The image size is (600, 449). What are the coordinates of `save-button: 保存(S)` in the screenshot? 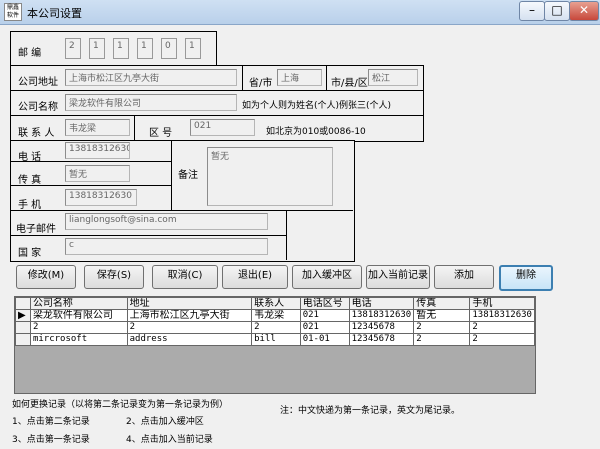 It's located at (114, 277).